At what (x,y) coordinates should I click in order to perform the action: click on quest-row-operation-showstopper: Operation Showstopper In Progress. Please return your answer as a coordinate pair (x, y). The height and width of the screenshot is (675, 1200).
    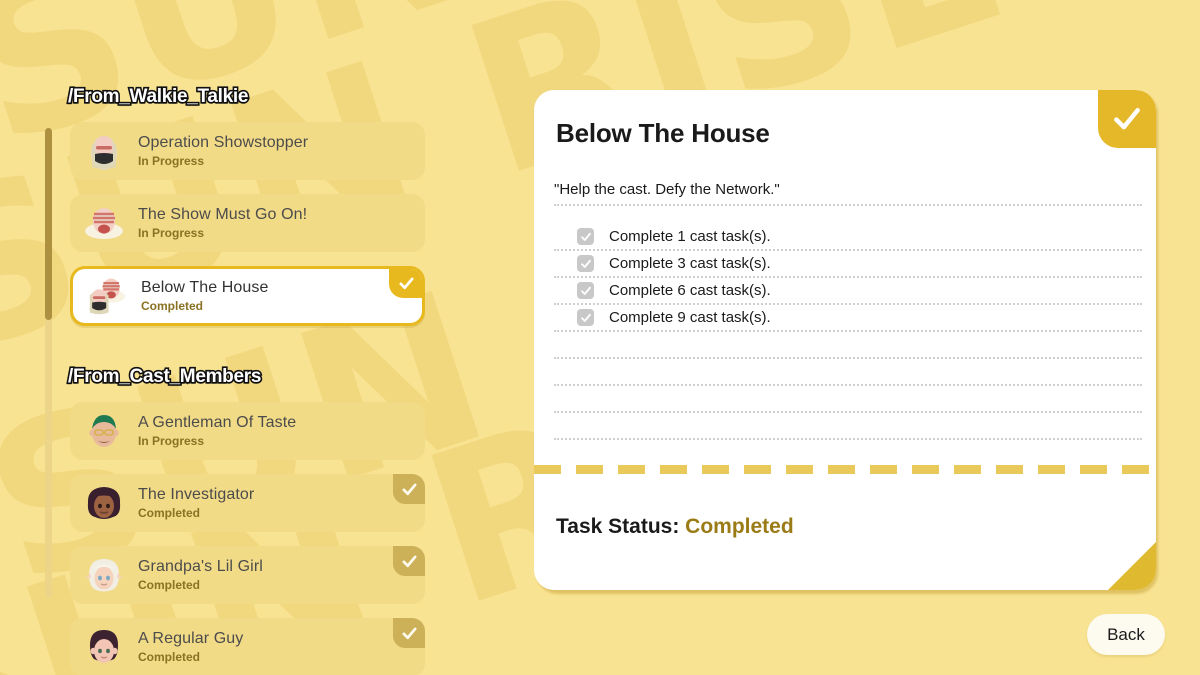
    Looking at the image, I should click on (247, 151).